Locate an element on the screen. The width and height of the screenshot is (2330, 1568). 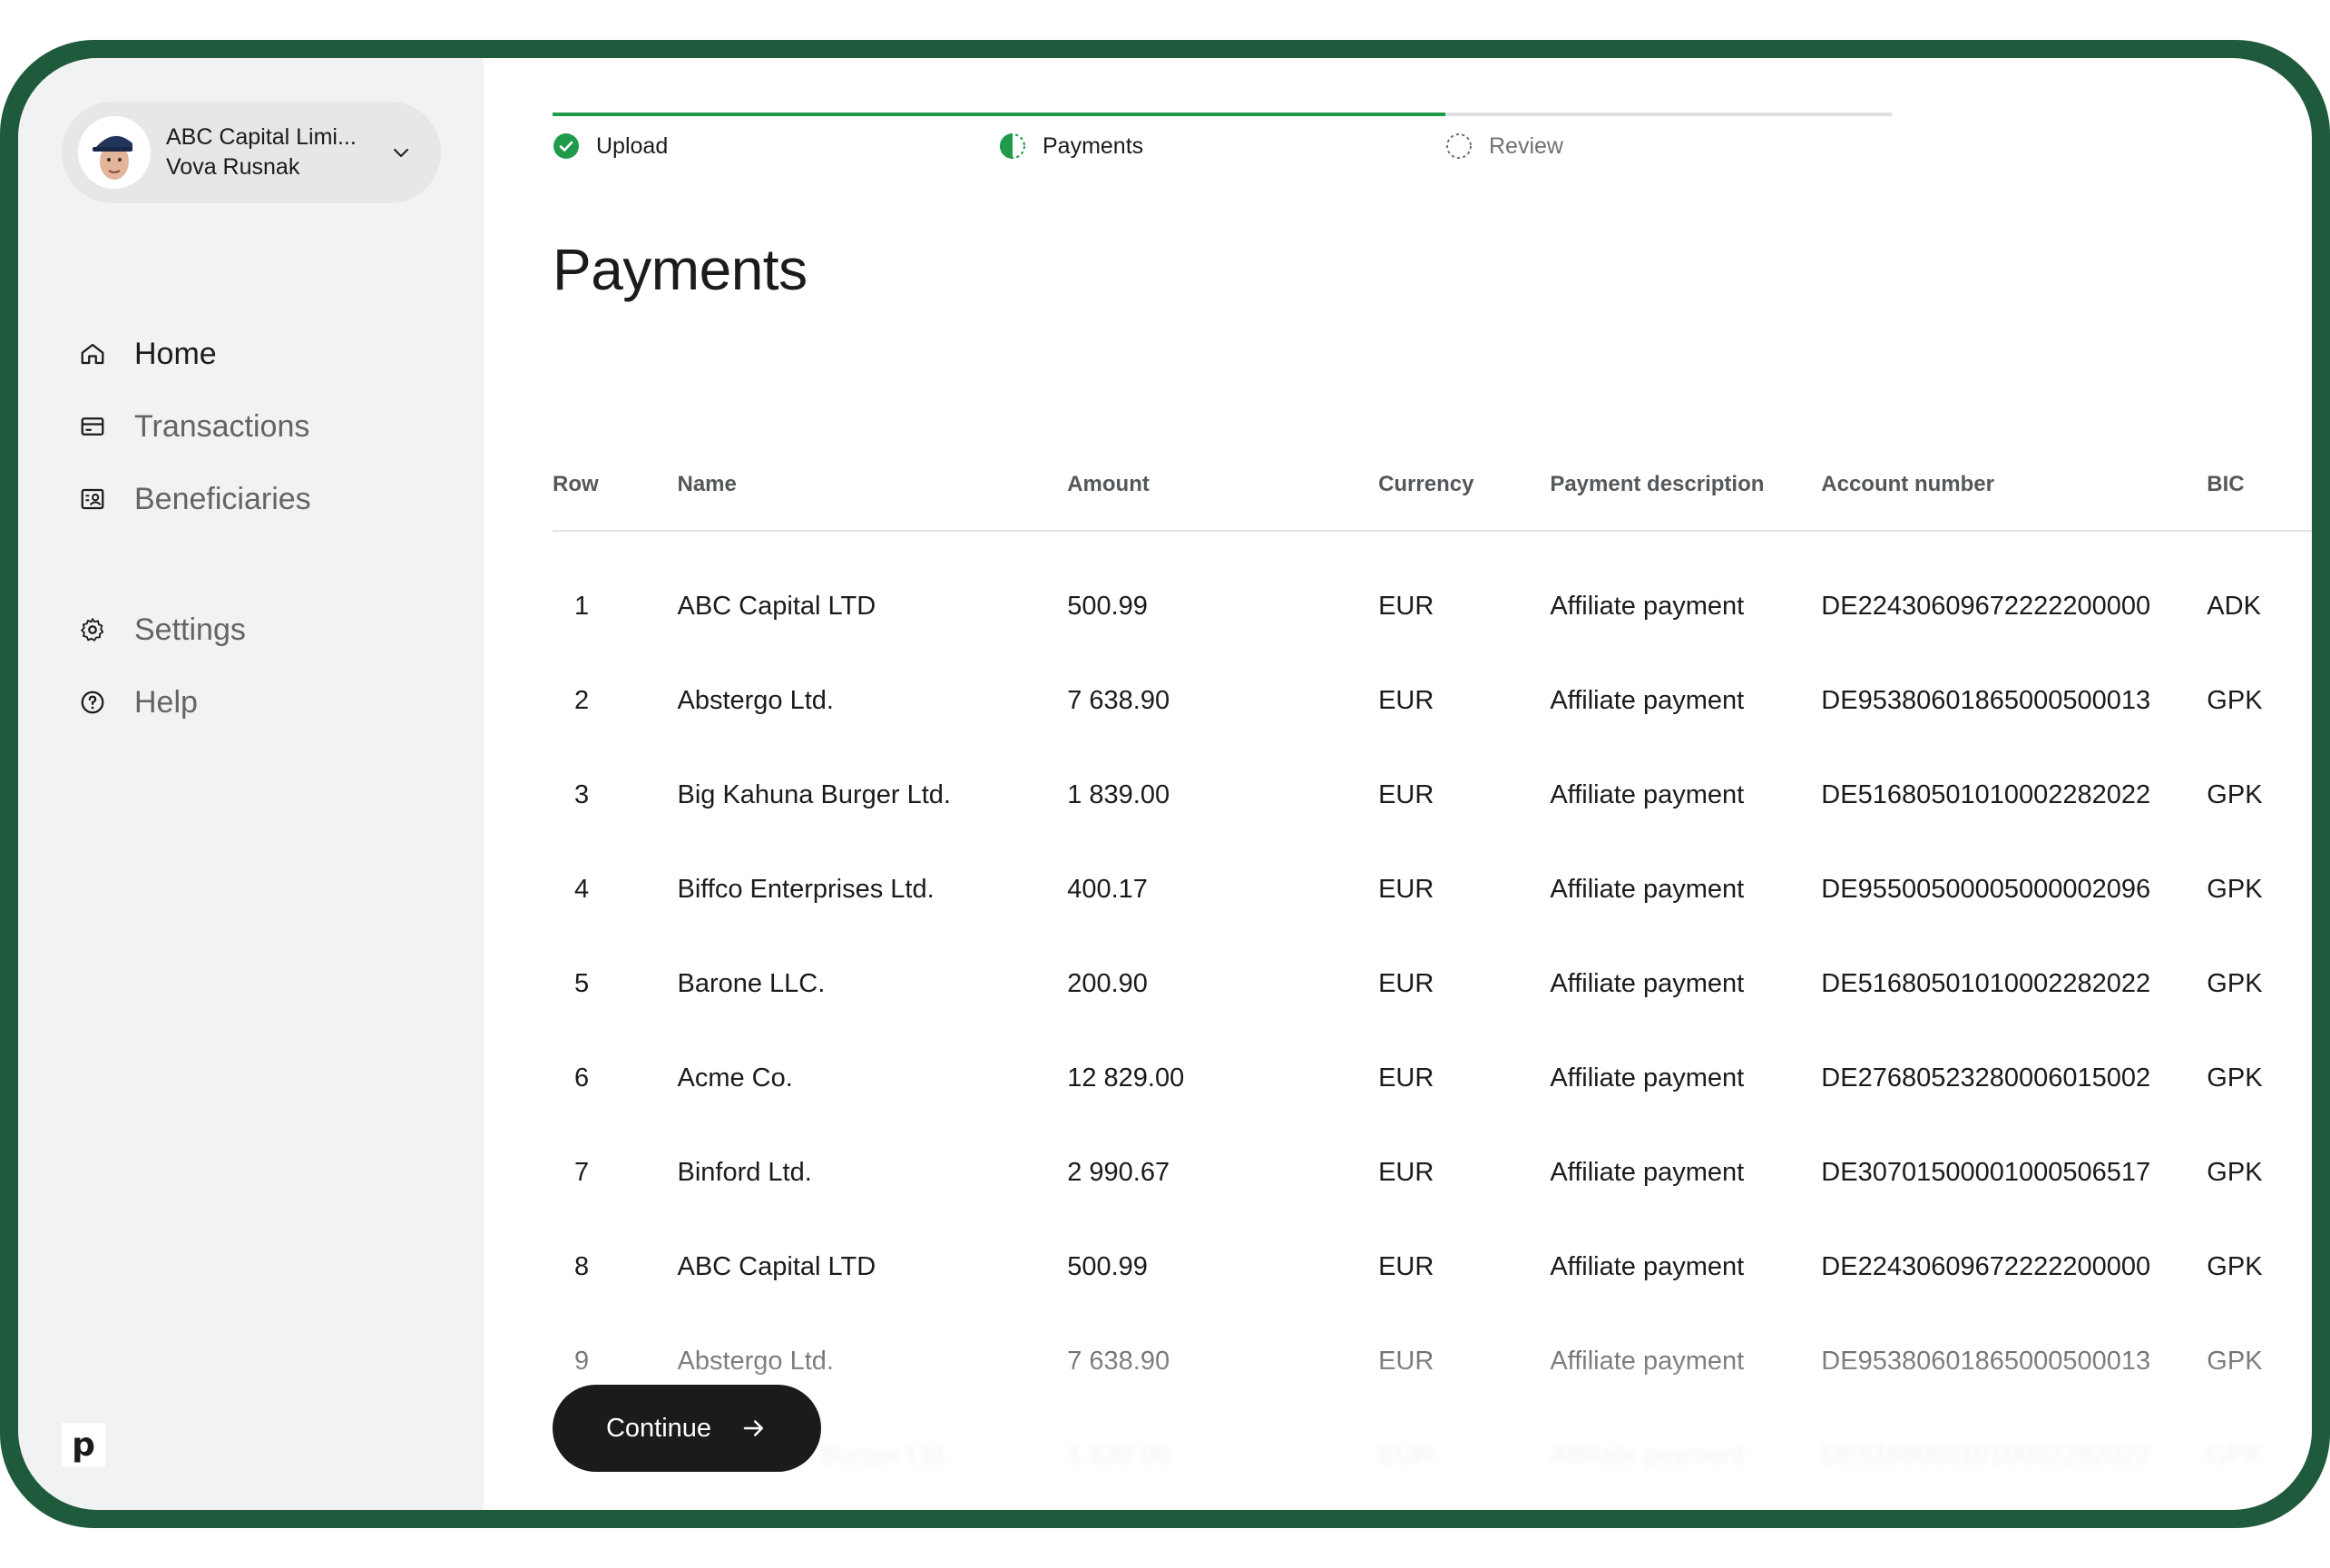
cell-amount: 500.99 is located at coordinates (1107, 606).